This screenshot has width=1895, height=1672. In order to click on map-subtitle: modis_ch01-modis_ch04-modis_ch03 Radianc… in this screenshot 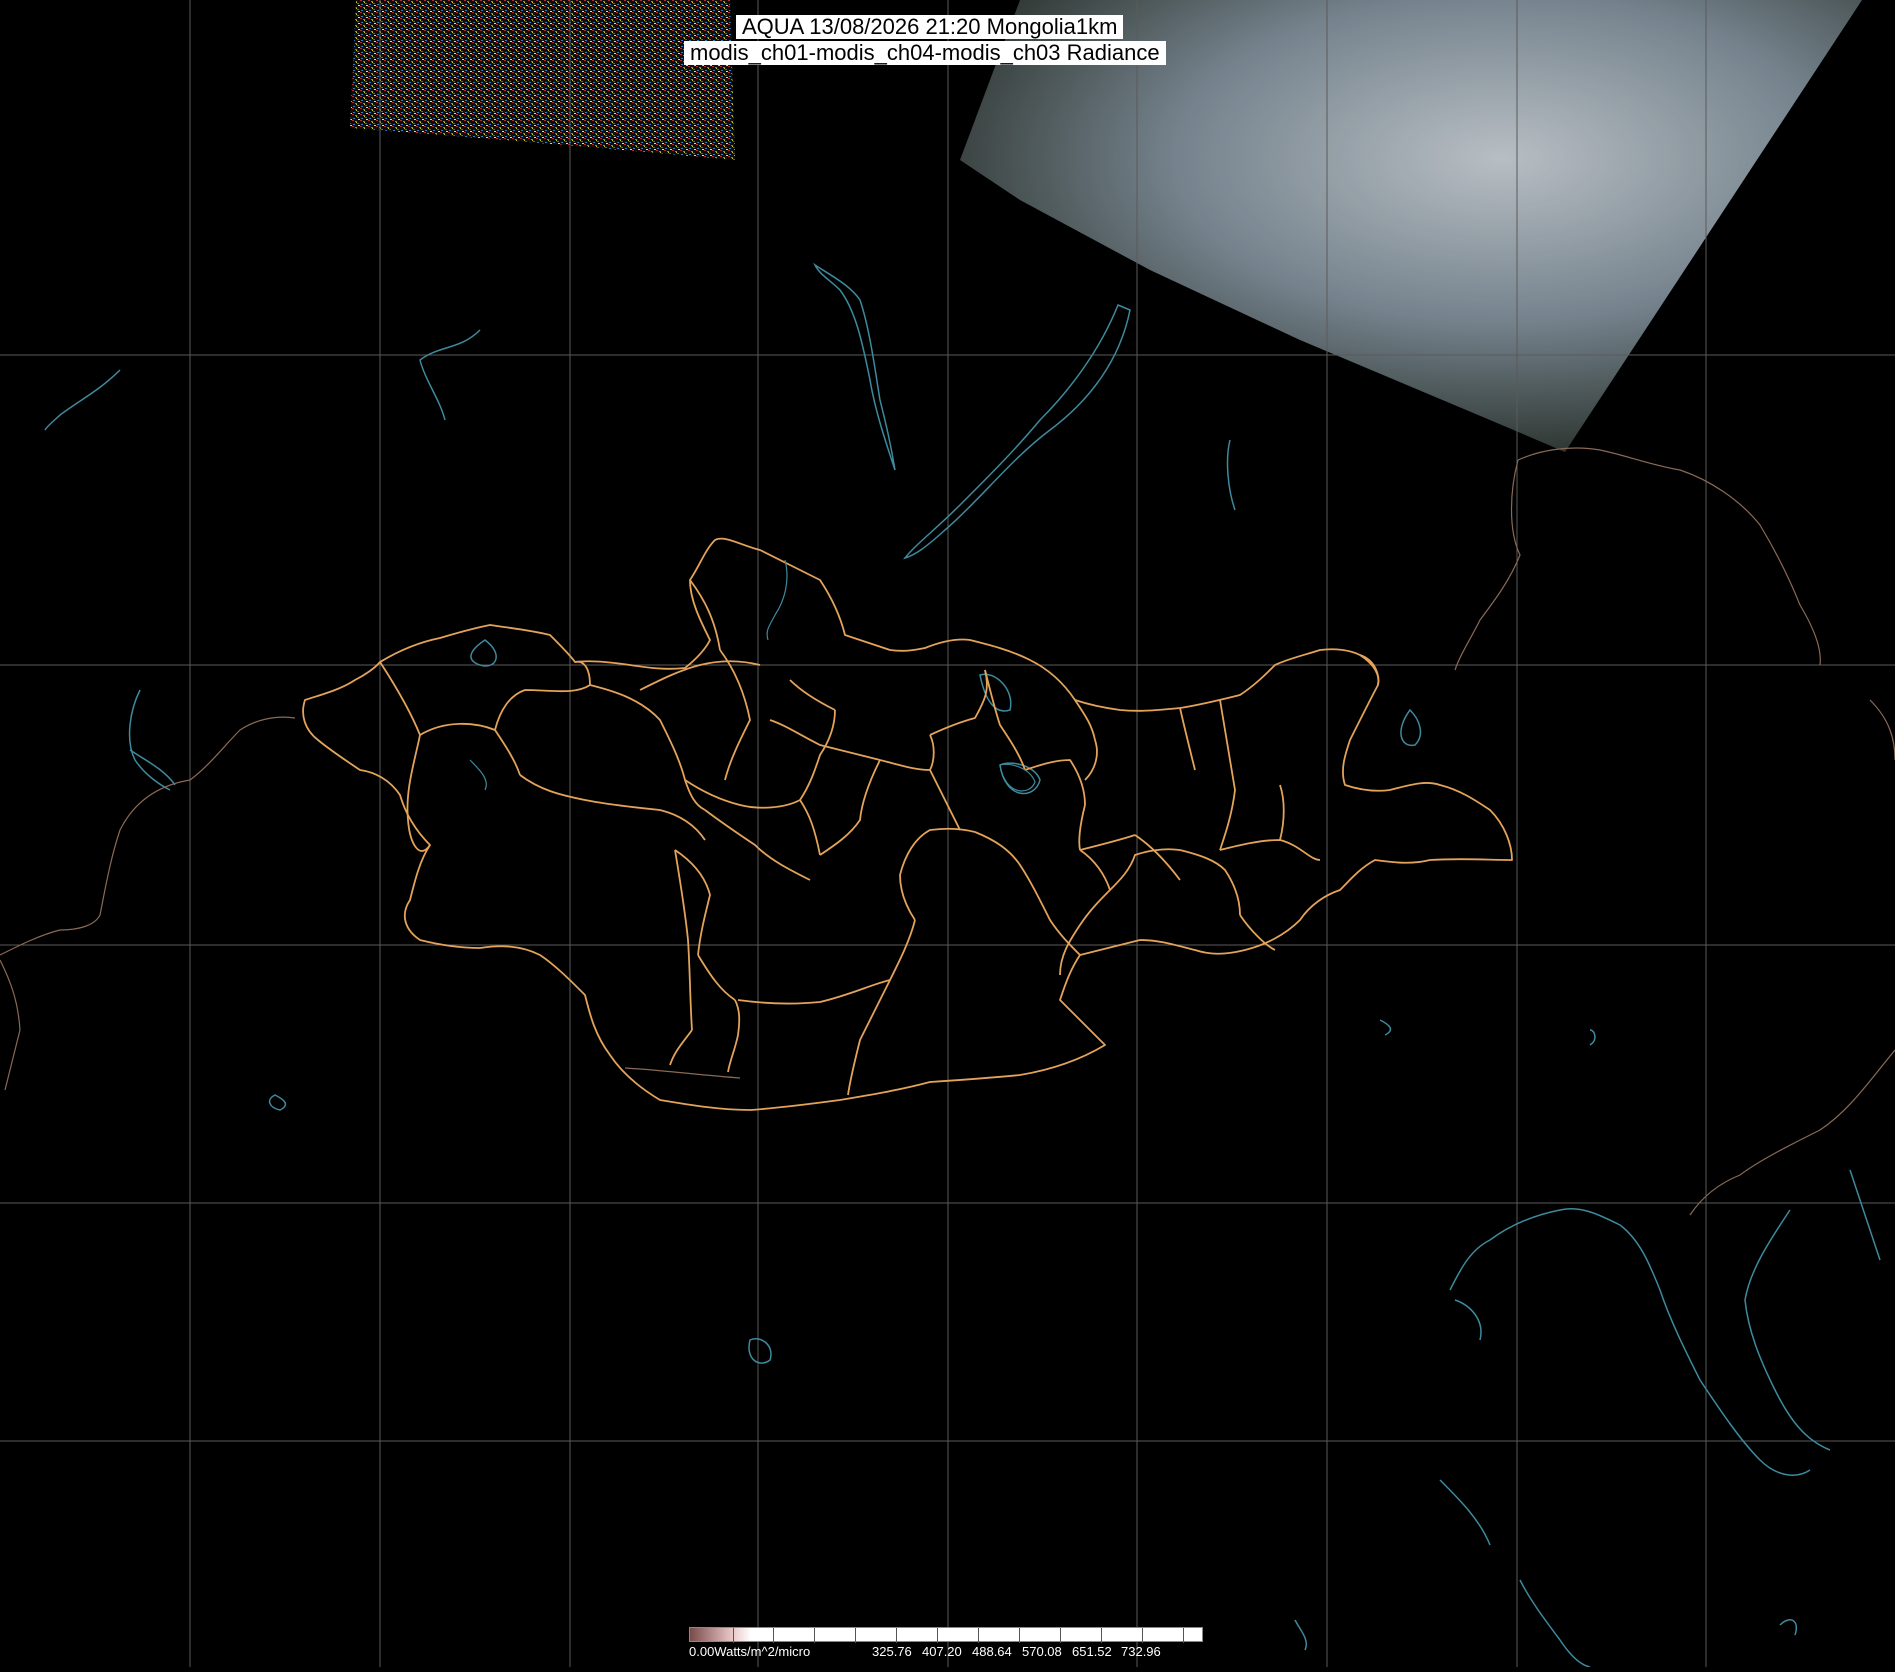, I will do `click(925, 53)`.